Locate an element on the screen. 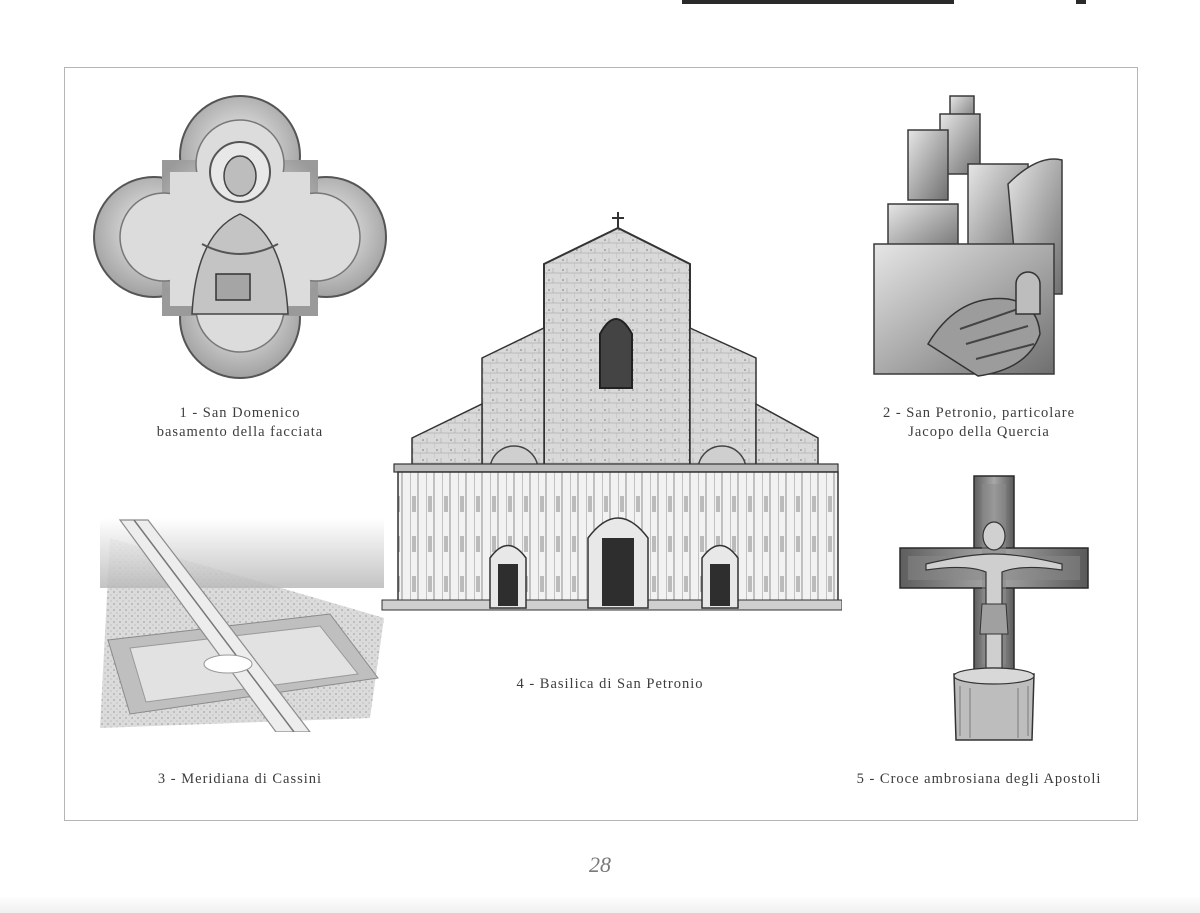  figure-caption-4-line-1: 4 - Basilica di San Petronio is located at coordinates (610, 684).